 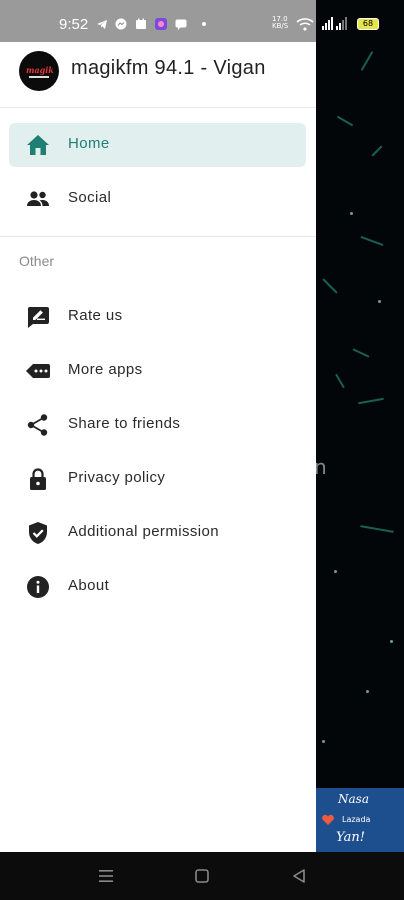 I want to click on app-notification-icon, so click(x=161, y=24).